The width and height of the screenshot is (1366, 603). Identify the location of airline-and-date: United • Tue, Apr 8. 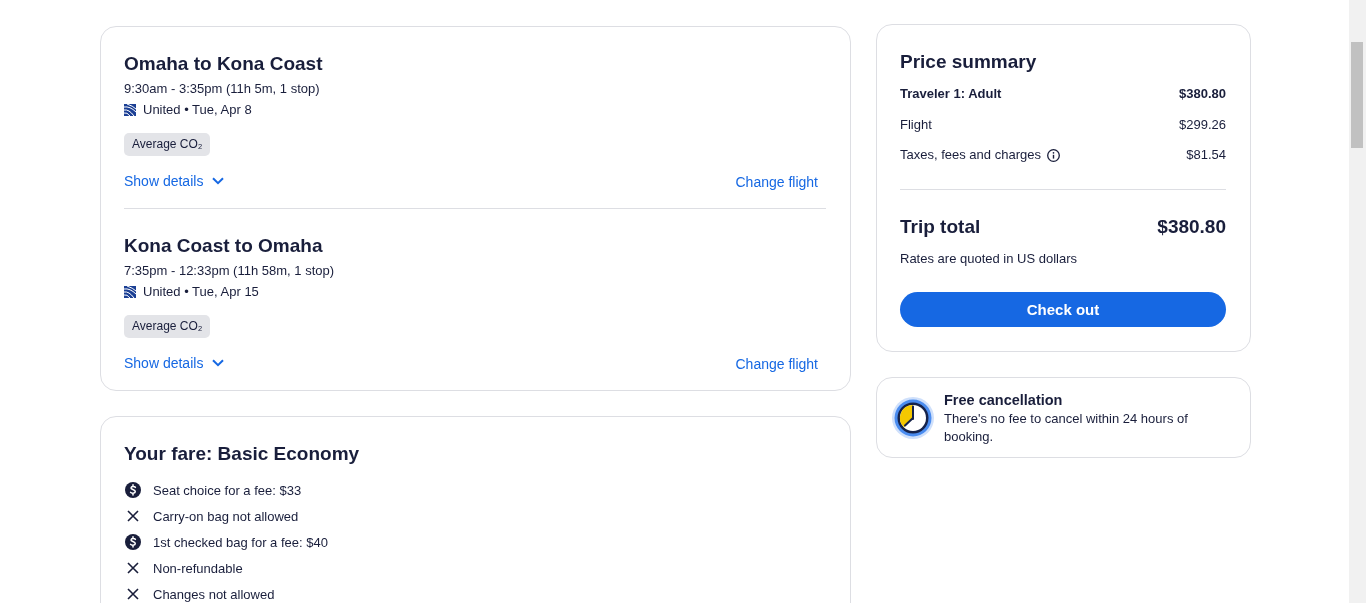
(197, 110).